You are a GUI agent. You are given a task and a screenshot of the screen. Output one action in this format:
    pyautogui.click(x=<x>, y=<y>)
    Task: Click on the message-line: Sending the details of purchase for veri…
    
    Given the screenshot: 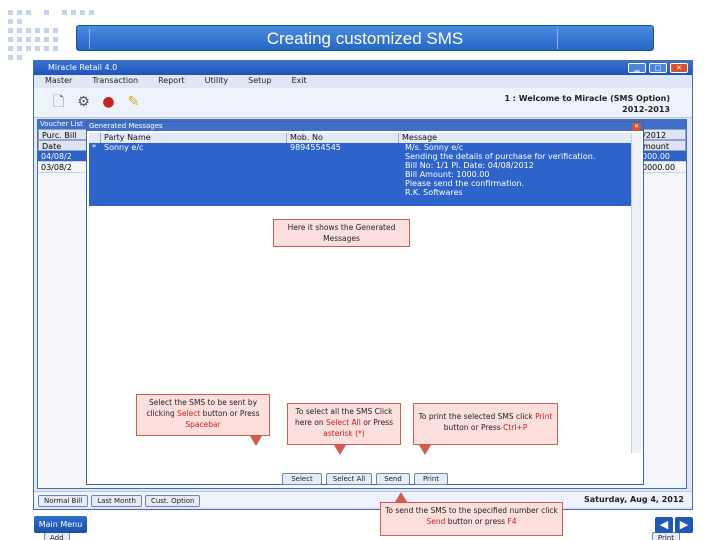 What is the action you would take?
    pyautogui.click(x=500, y=156)
    